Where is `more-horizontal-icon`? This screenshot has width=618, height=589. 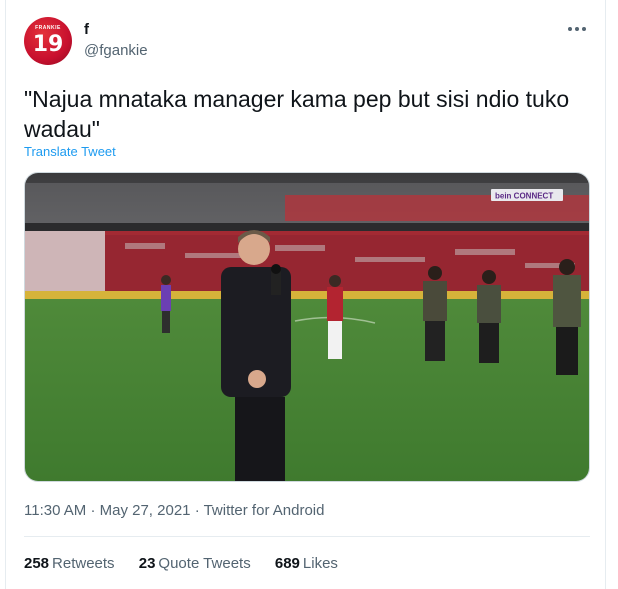
more-horizontal-icon is located at coordinates (577, 29).